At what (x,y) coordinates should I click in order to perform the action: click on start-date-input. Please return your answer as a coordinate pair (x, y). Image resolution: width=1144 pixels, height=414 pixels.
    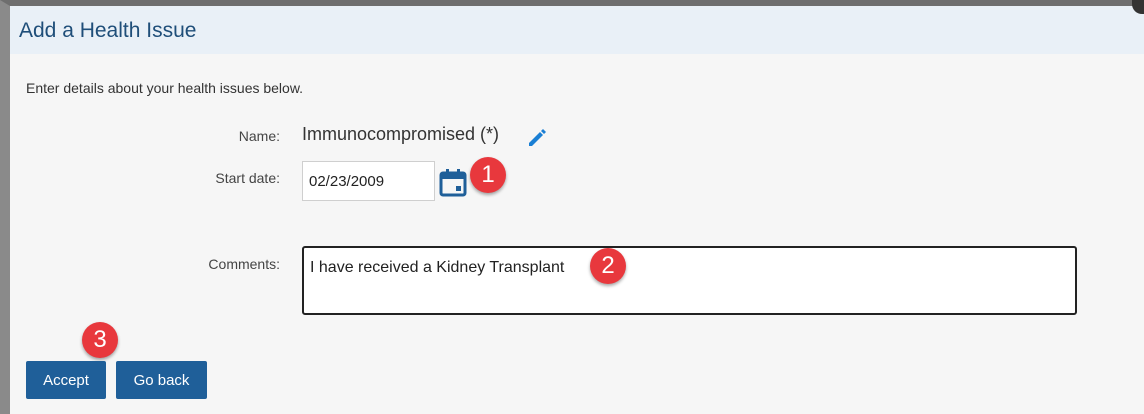
    Looking at the image, I should click on (368, 181).